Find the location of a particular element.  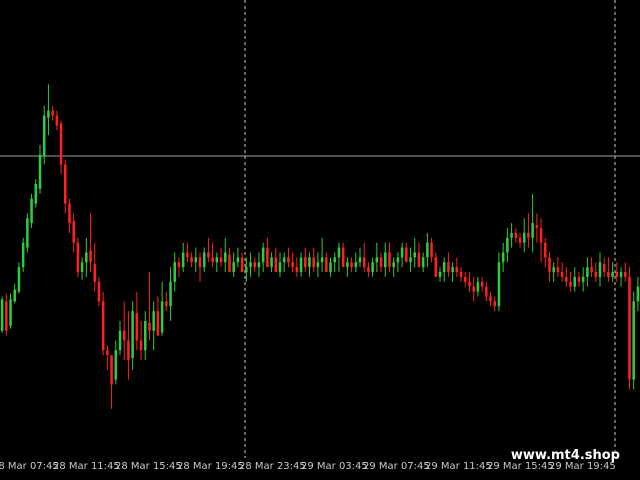

time-tick-label: 28 Mar 23:45 is located at coordinates (272, 466).